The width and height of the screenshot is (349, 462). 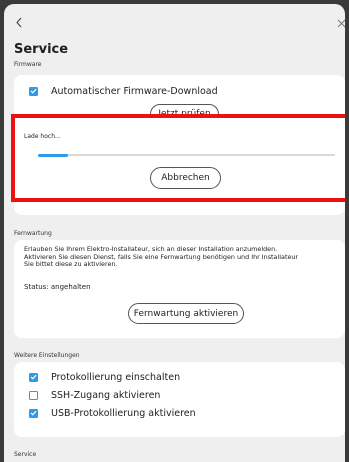 I want to click on cancel-button: Abbrechen, so click(x=185, y=178).